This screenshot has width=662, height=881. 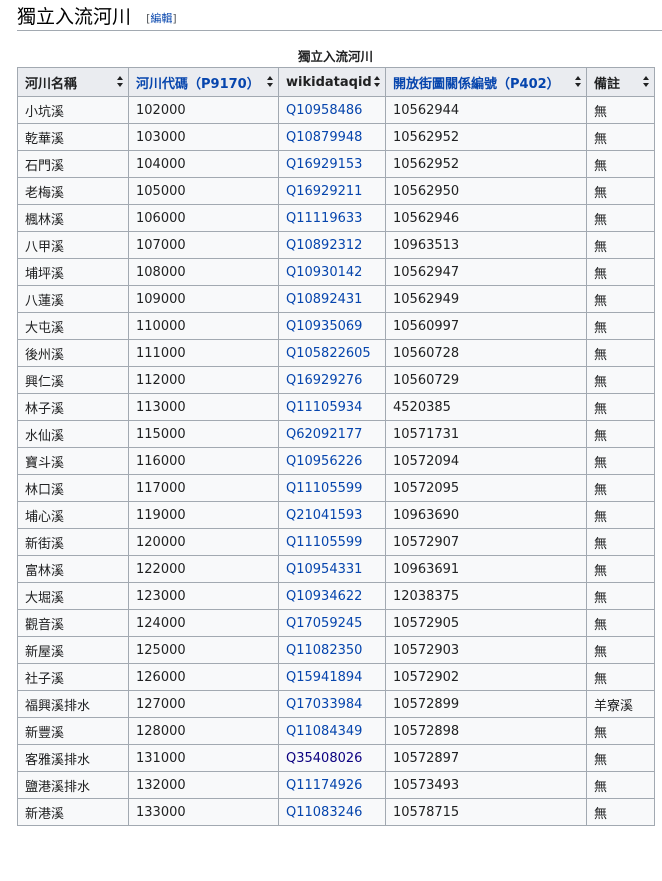 I want to click on wikidata-qid-link: Q10958486, so click(x=324, y=110).